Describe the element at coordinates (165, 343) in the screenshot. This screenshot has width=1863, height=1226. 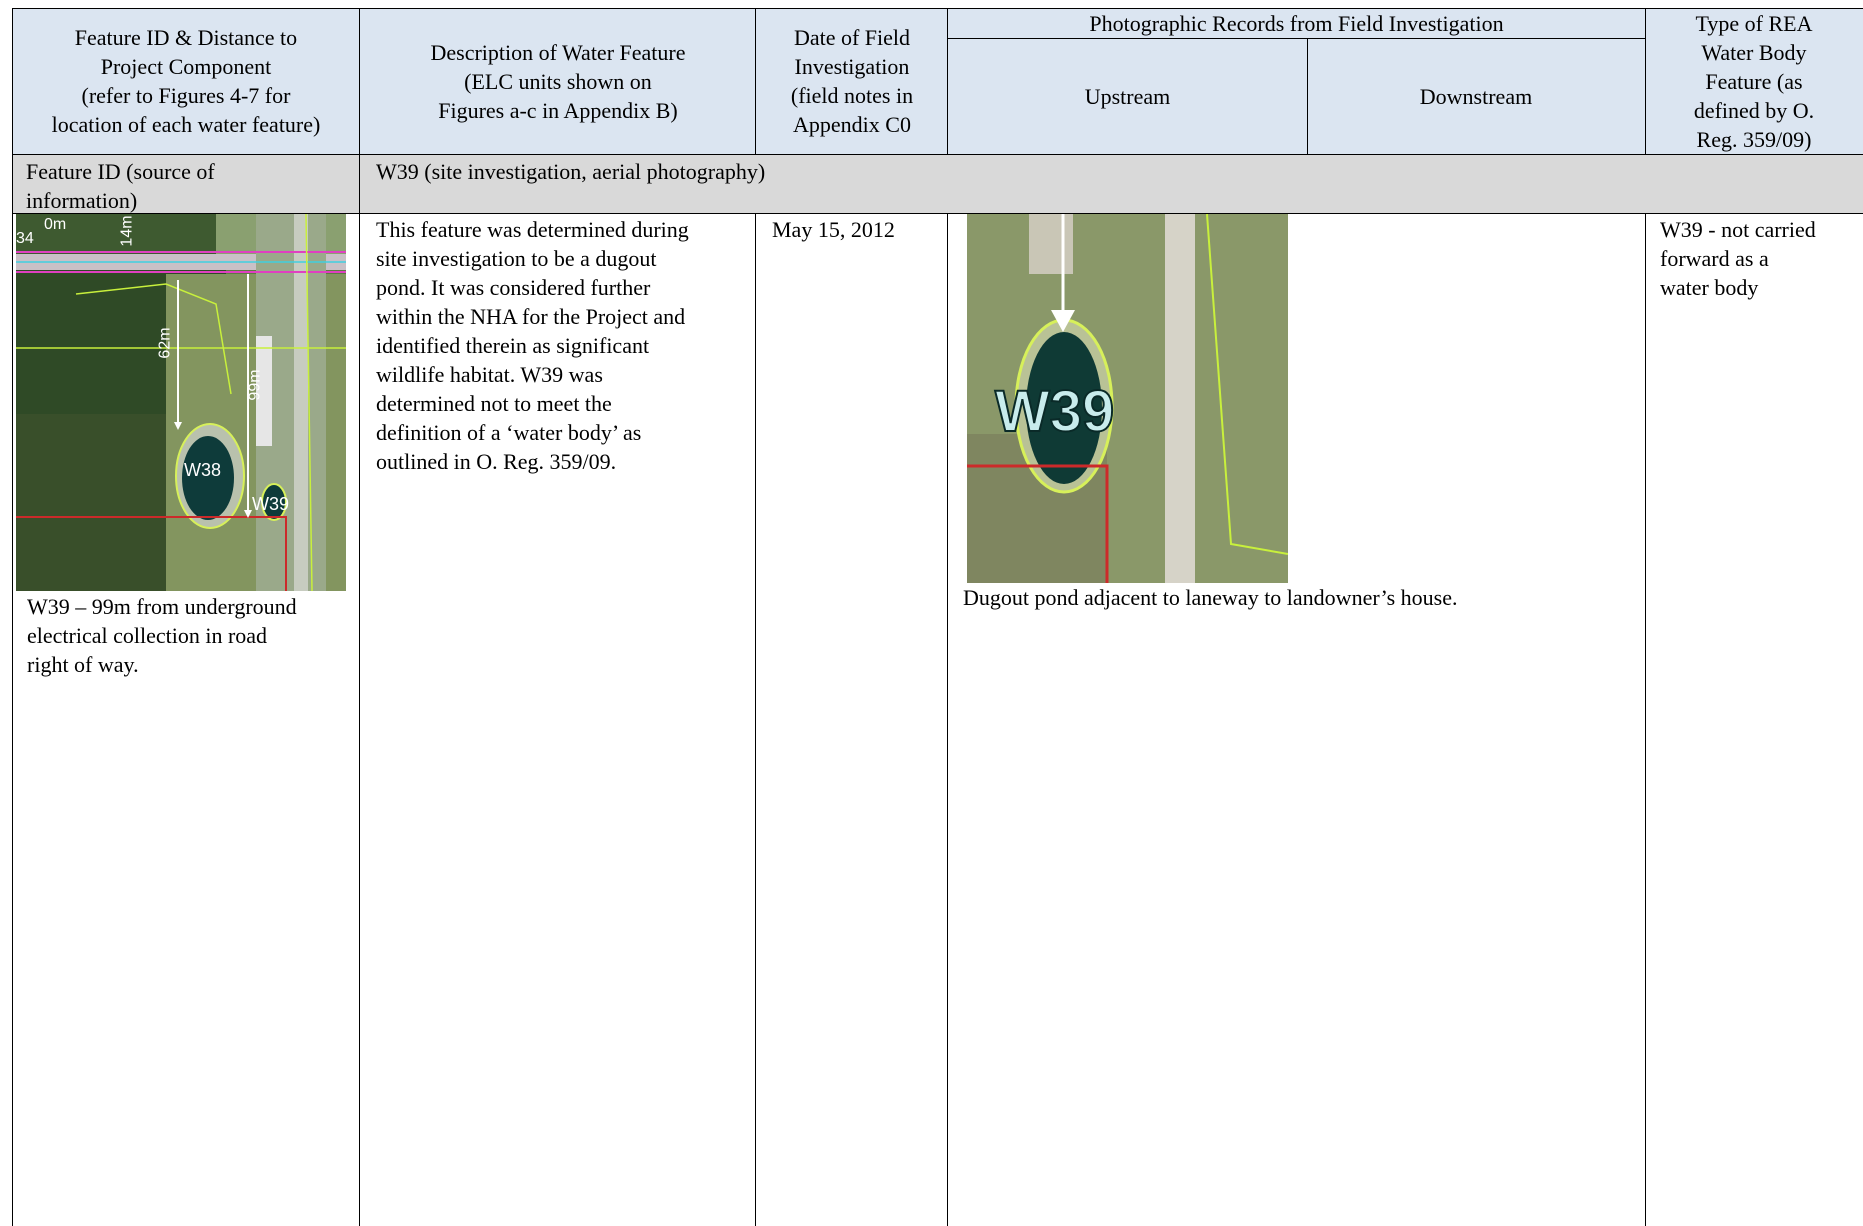
I see `map-label-62m: 62m` at that location.